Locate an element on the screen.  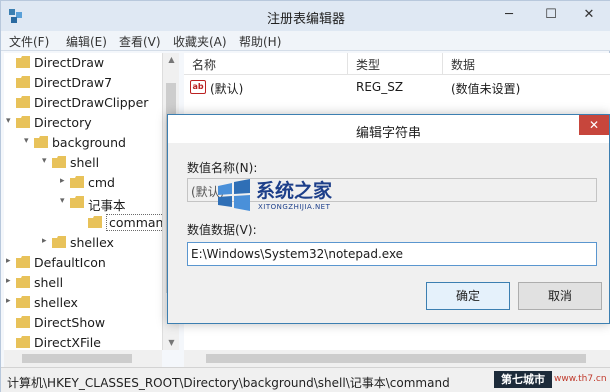
column-data-header: 数据 is located at coordinates (463, 64).